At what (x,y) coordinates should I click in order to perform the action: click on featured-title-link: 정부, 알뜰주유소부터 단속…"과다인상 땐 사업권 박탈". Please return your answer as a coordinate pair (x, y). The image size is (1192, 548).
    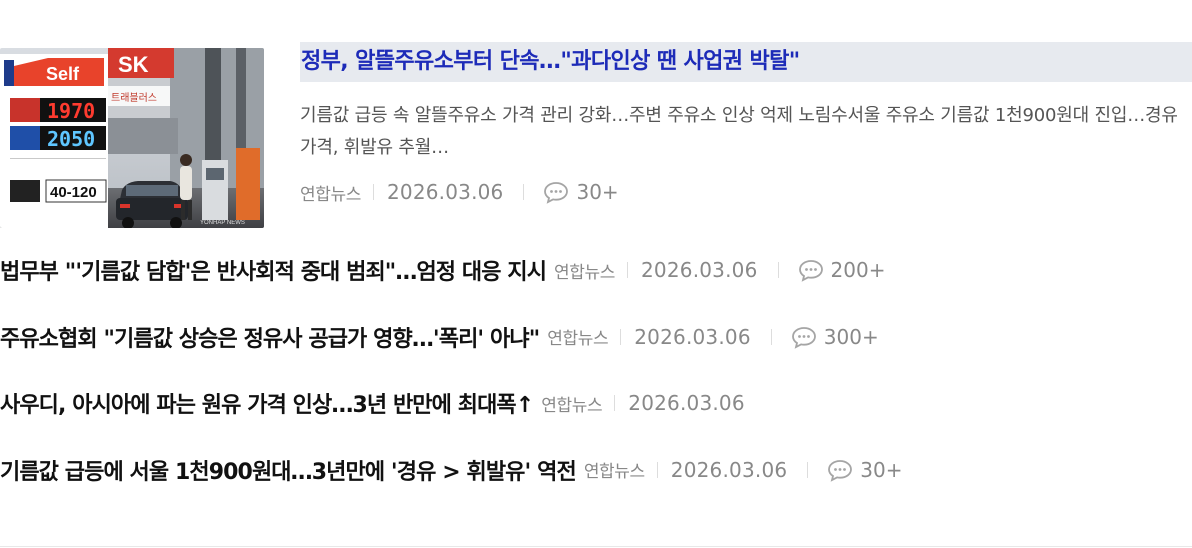
    Looking at the image, I should click on (746, 62).